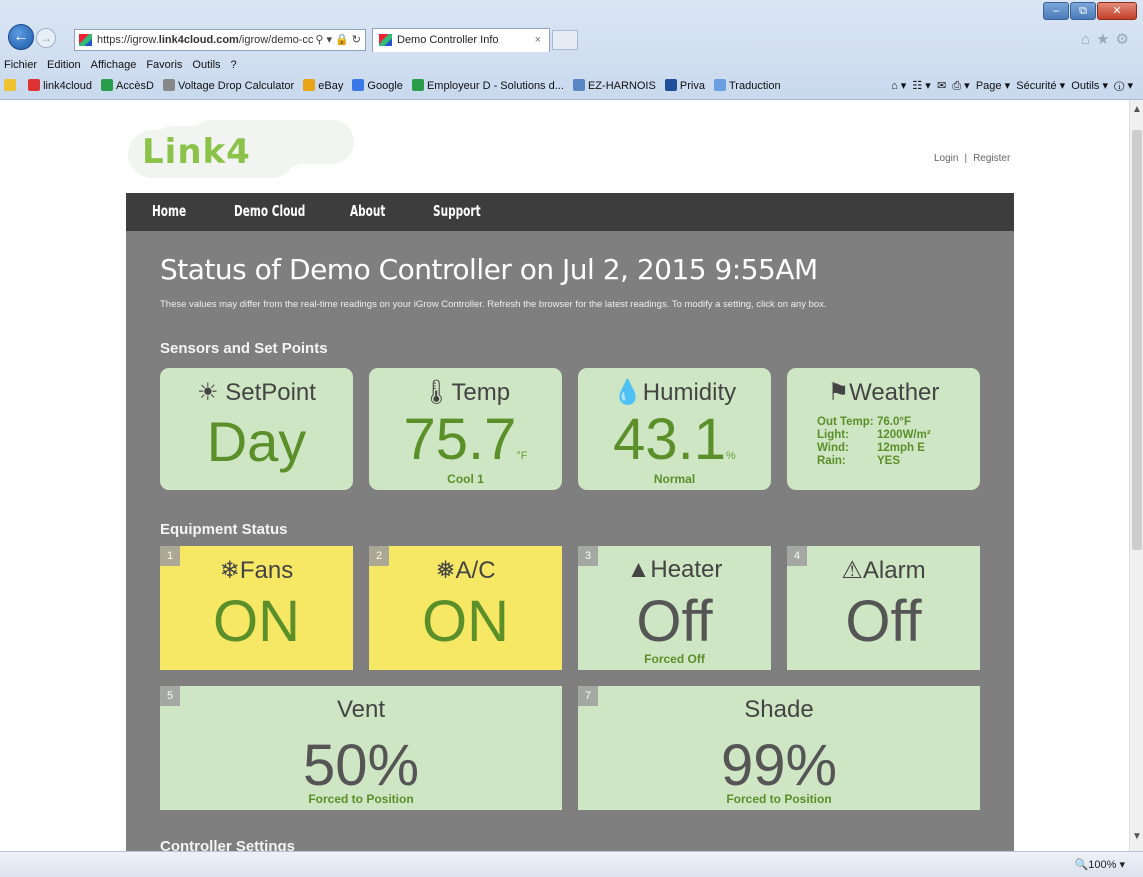 Image resolution: width=1143 pixels, height=877 pixels. I want to click on home-icon: ⌂ ▾, so click(898, 86).